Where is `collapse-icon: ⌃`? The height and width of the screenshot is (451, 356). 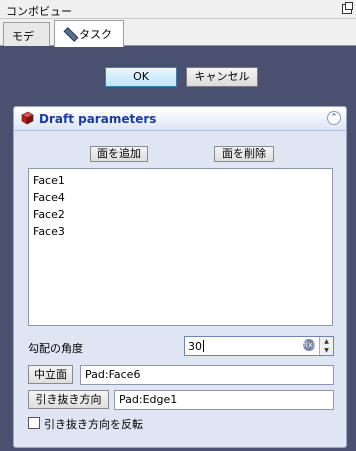
collapse-icon: ⌃ is located at coordinates (334, 118).